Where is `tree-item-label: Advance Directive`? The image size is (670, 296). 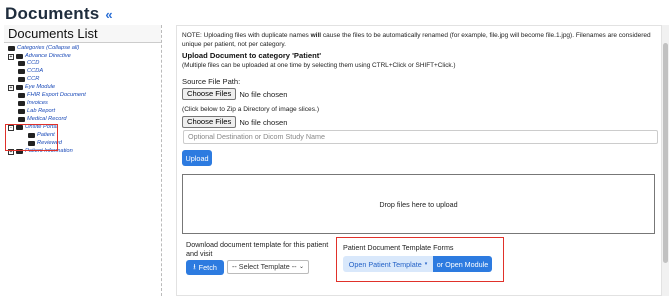
tree-item-label: Advance Directive is located at coordinates (48, 56).